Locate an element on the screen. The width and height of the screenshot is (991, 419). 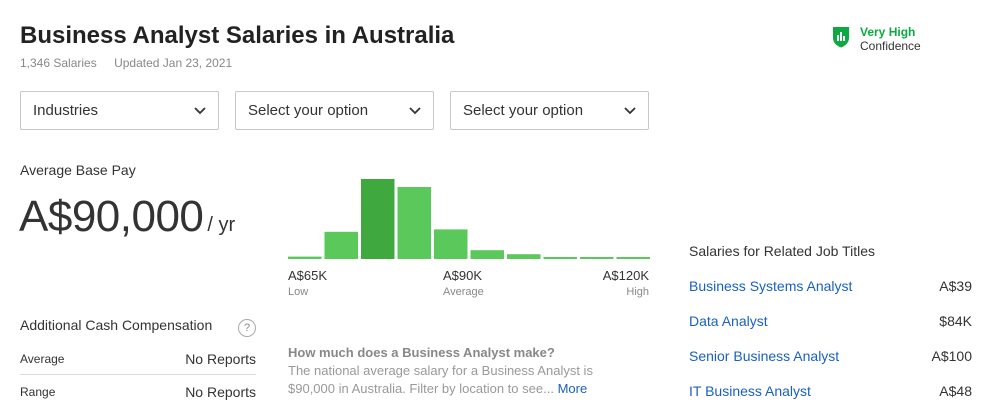
axis-low-value: A$65K is located at coordinates (307, 275).